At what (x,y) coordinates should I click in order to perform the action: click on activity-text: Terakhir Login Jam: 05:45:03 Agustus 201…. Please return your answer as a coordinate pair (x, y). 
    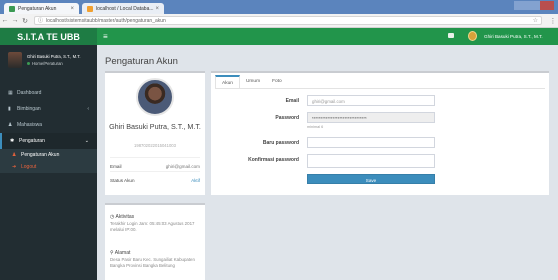
    Looking at the image, I should click on (152, 226).